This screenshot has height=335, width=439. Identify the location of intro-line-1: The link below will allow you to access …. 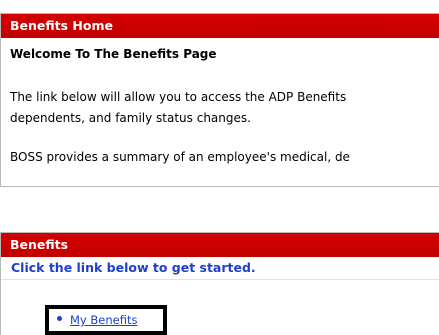
(178, 97).